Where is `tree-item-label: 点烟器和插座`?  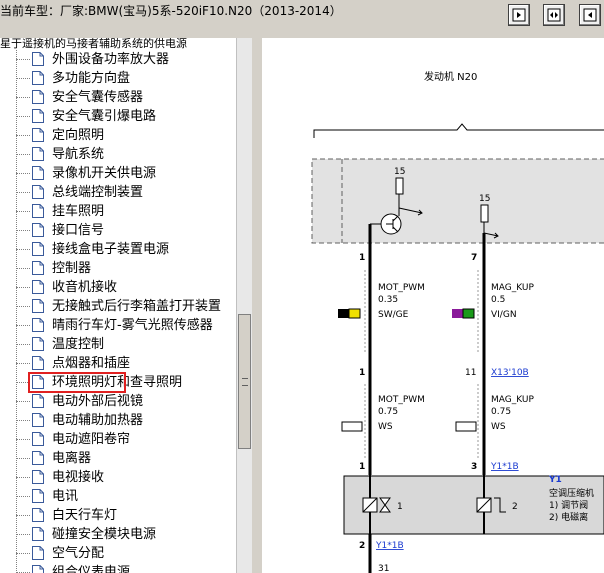
tree-item-label: 点烟器和插座 is located at coordinates (91, 363).